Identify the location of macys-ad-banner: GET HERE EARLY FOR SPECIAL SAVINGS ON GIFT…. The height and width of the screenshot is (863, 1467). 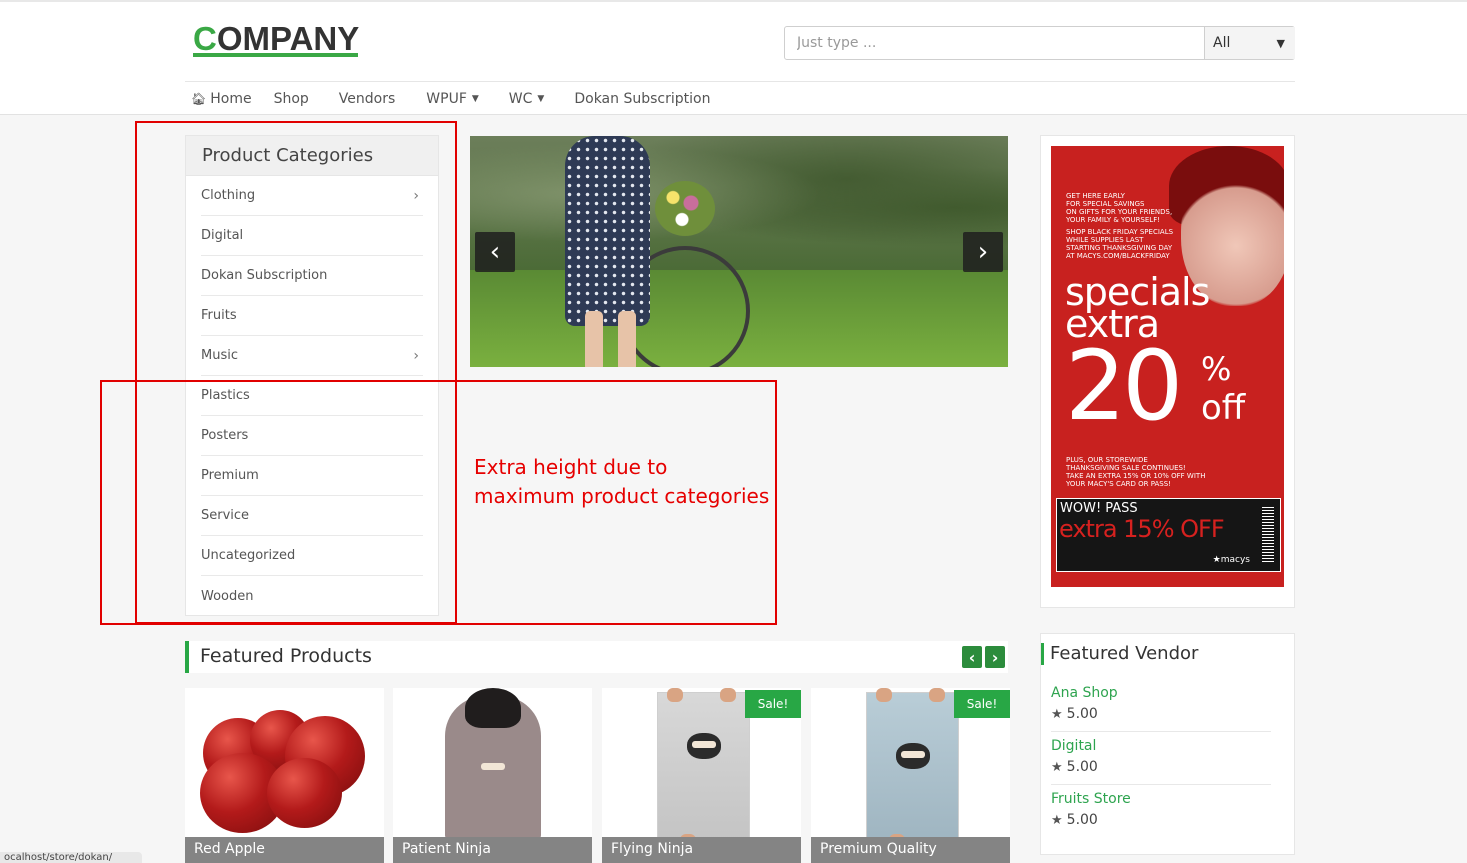
(1167, 366).